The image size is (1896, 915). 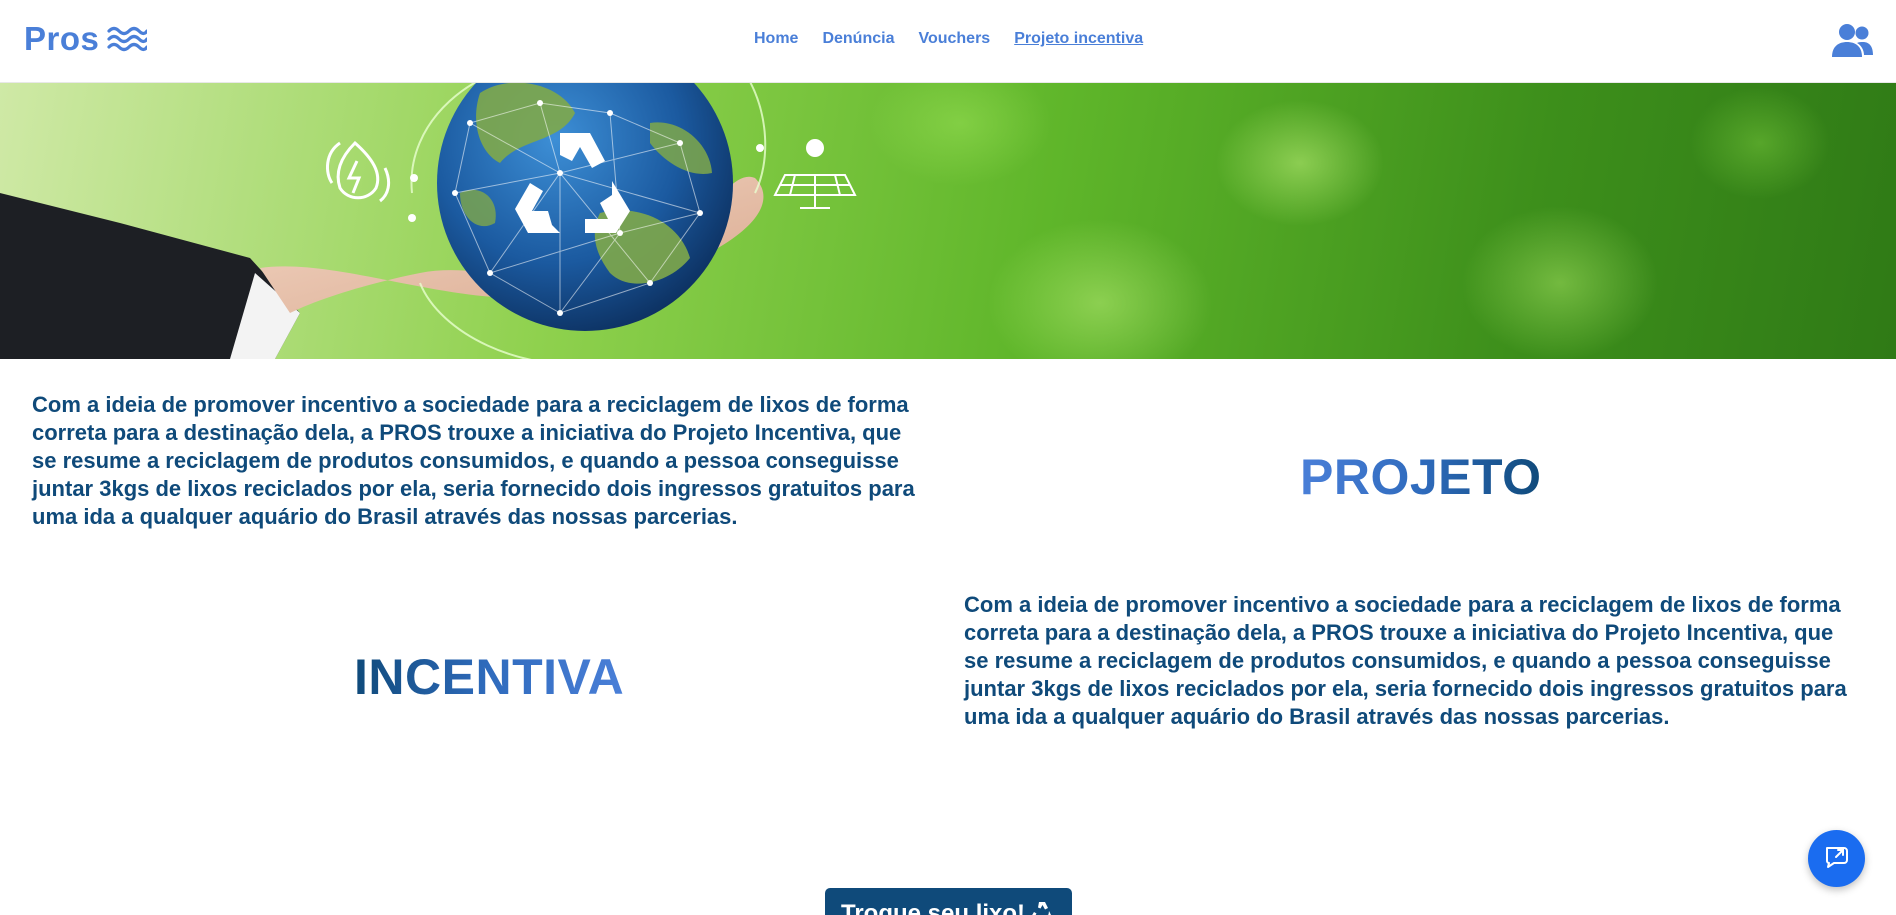 What do you see at coordinates (858, 39) in the screenshot?
I see `nav-denuncia: Denúncia` at bounding box center [858, 39].